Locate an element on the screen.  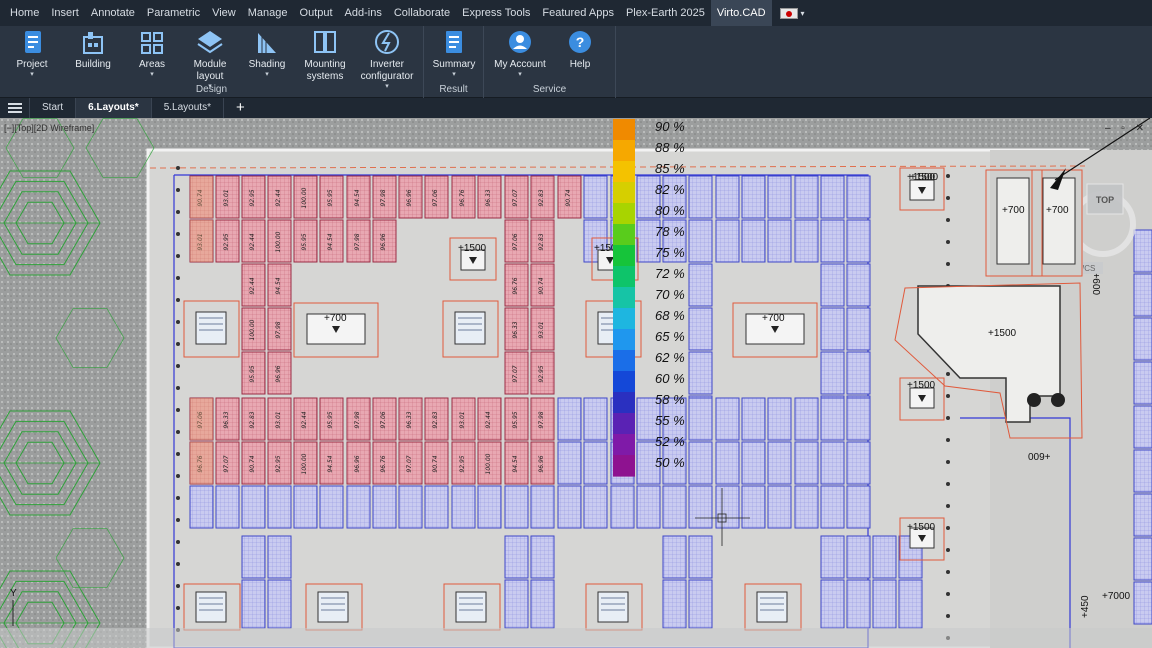
ribbon-mounting-systems-button: Mounting systems is located at coordinates (325, 54).